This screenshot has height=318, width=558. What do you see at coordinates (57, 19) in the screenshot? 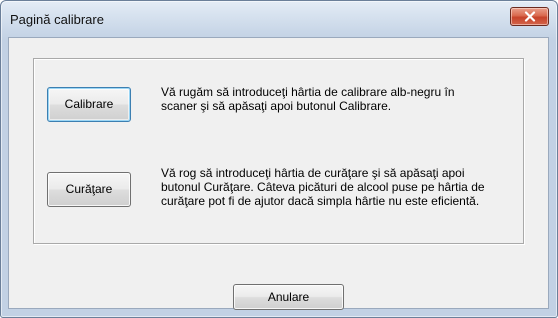
I see `window-title: Pagină calibrare` at bounding box center [57, 19].